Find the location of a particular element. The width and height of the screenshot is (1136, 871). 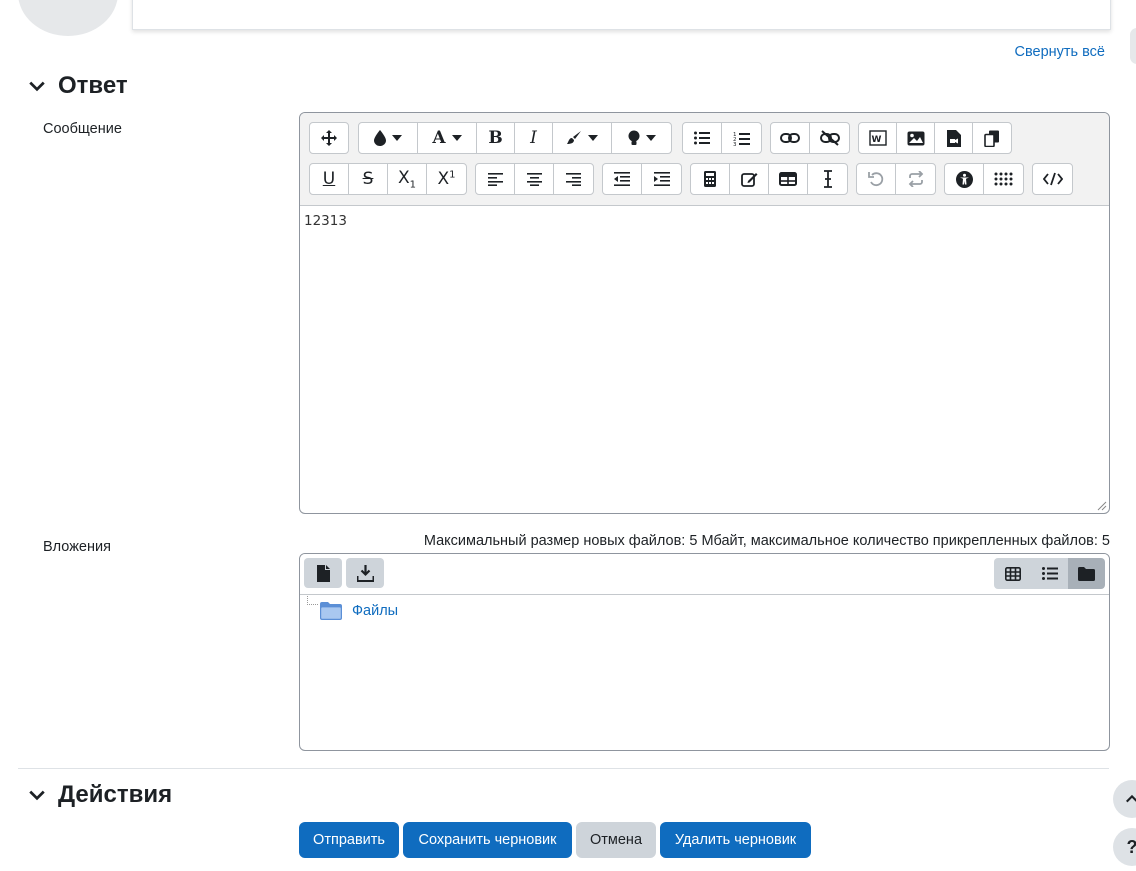

ordered-list-button: 123 is located at coordinates (741, 138).